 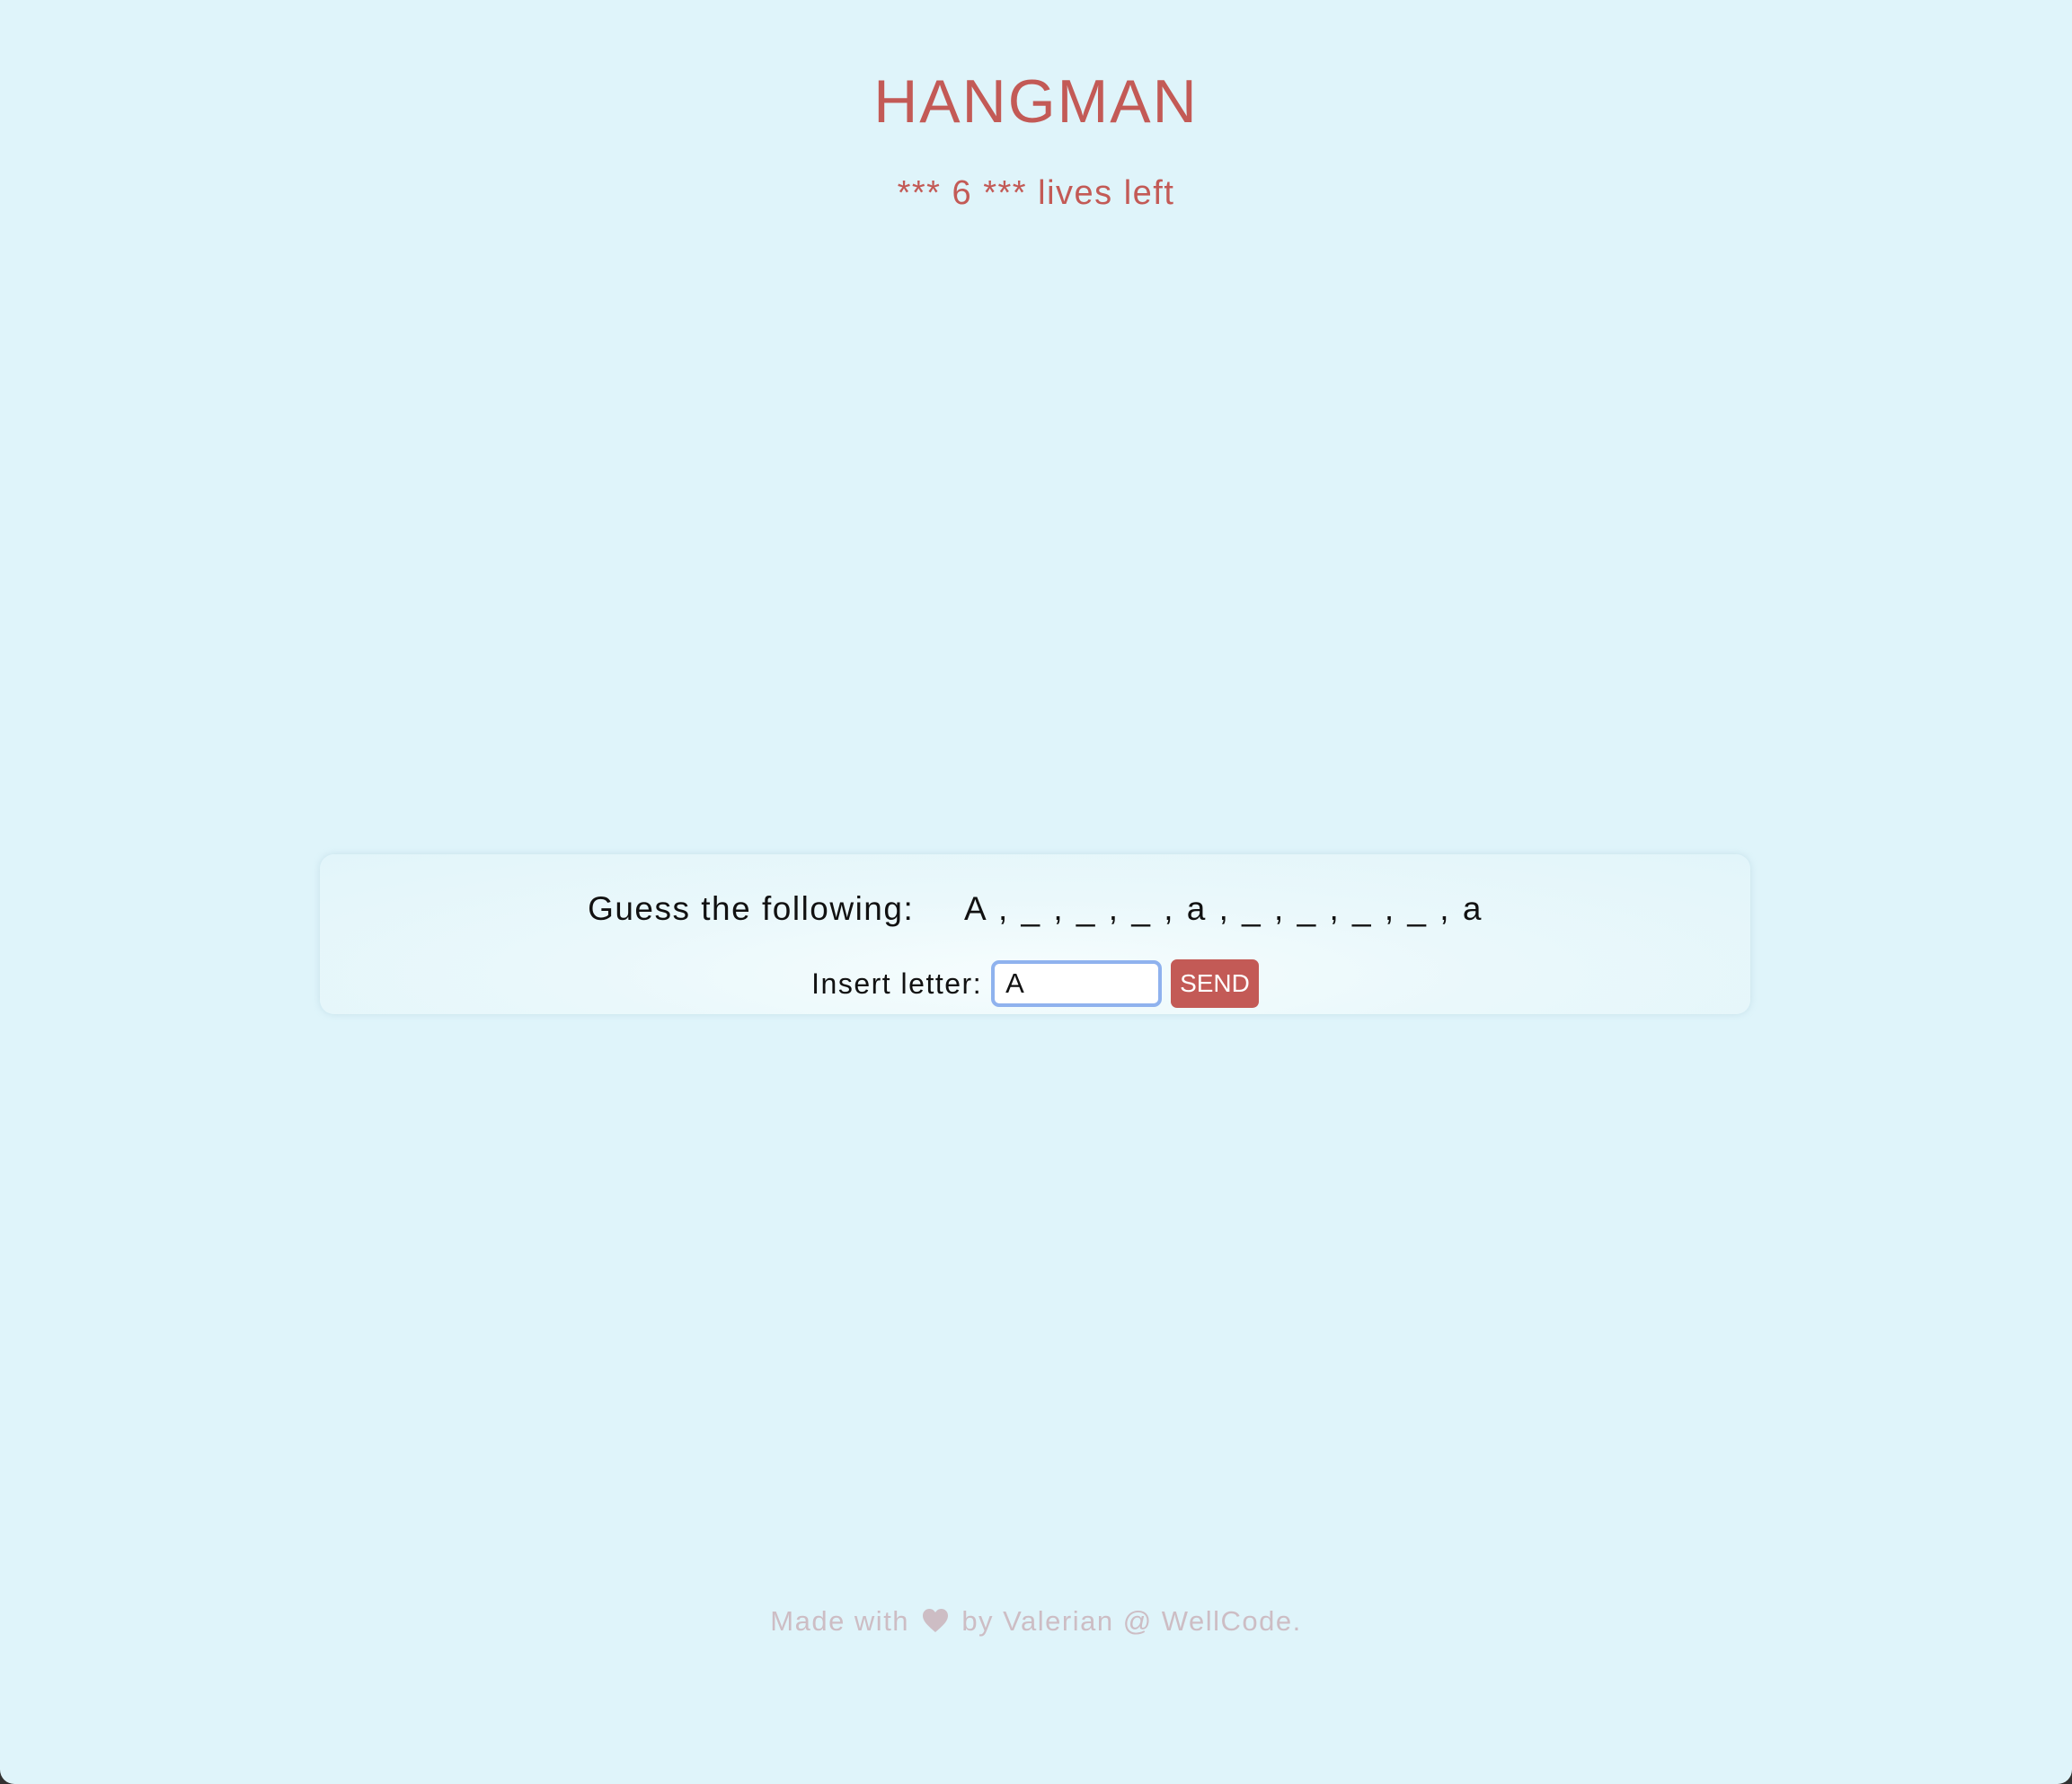 I want to click on footer: Made with by Valerian @ WellCode., so click(x=1036, y=1623).